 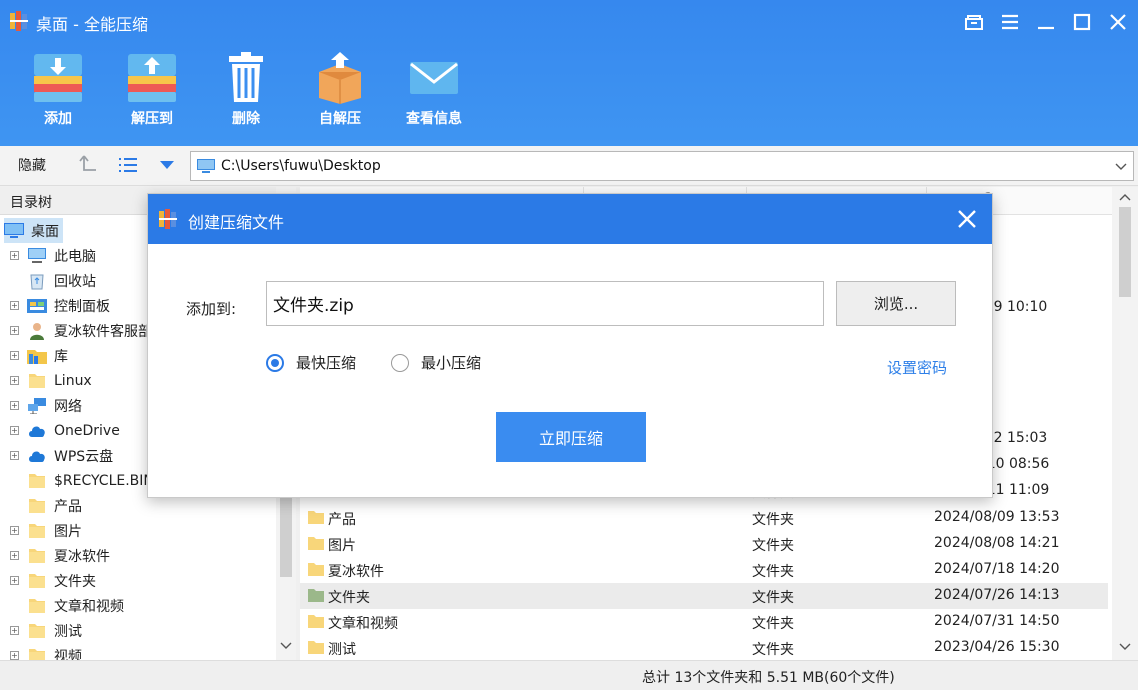 What do you see at coordinates (167, 165) in the screenshot?
I see `view-dropdown-icon` at bounding box center [167, 165].